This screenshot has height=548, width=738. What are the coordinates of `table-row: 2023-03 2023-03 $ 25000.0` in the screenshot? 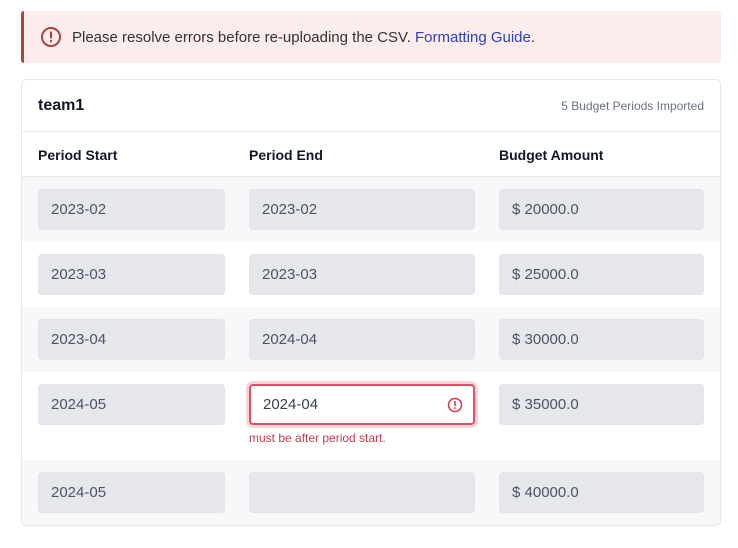 It's located at (371, 274).